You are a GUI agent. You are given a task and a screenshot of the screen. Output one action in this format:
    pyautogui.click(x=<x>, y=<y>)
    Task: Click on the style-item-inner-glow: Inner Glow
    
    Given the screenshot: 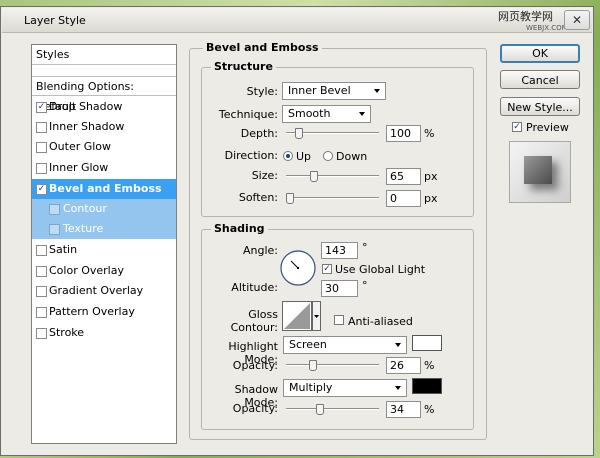 What is the action you would take?
    pyautogui.click(x=104, y=168)
    